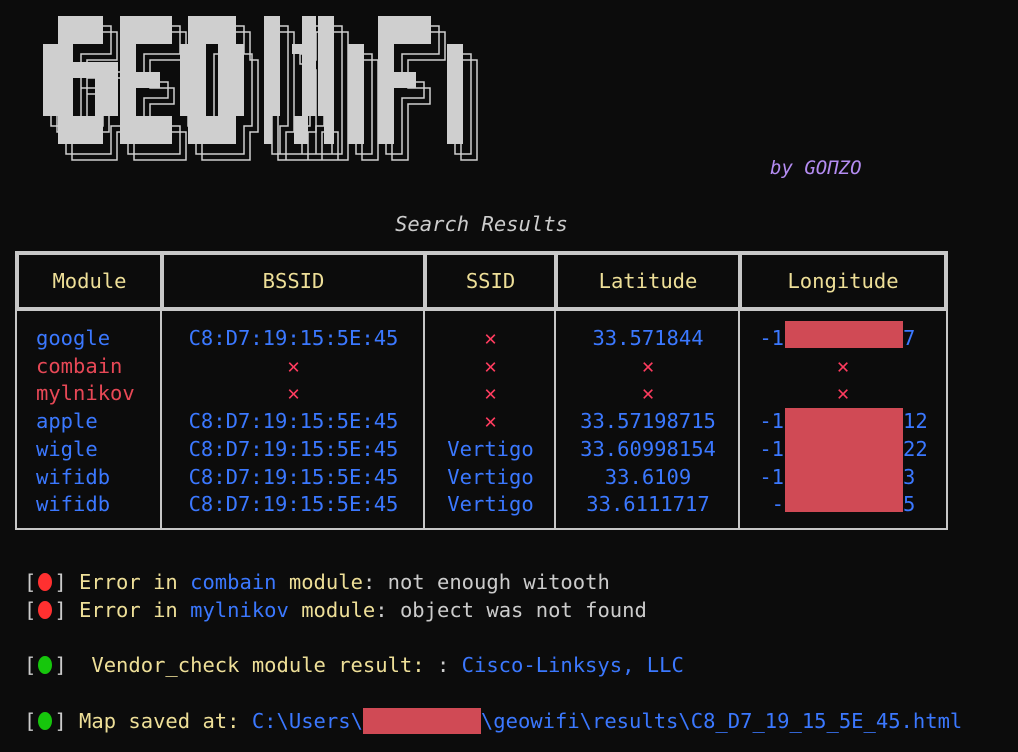 The image size is (1018, 752). I want to click on header-latitude: Latitude, so click(648, 281).